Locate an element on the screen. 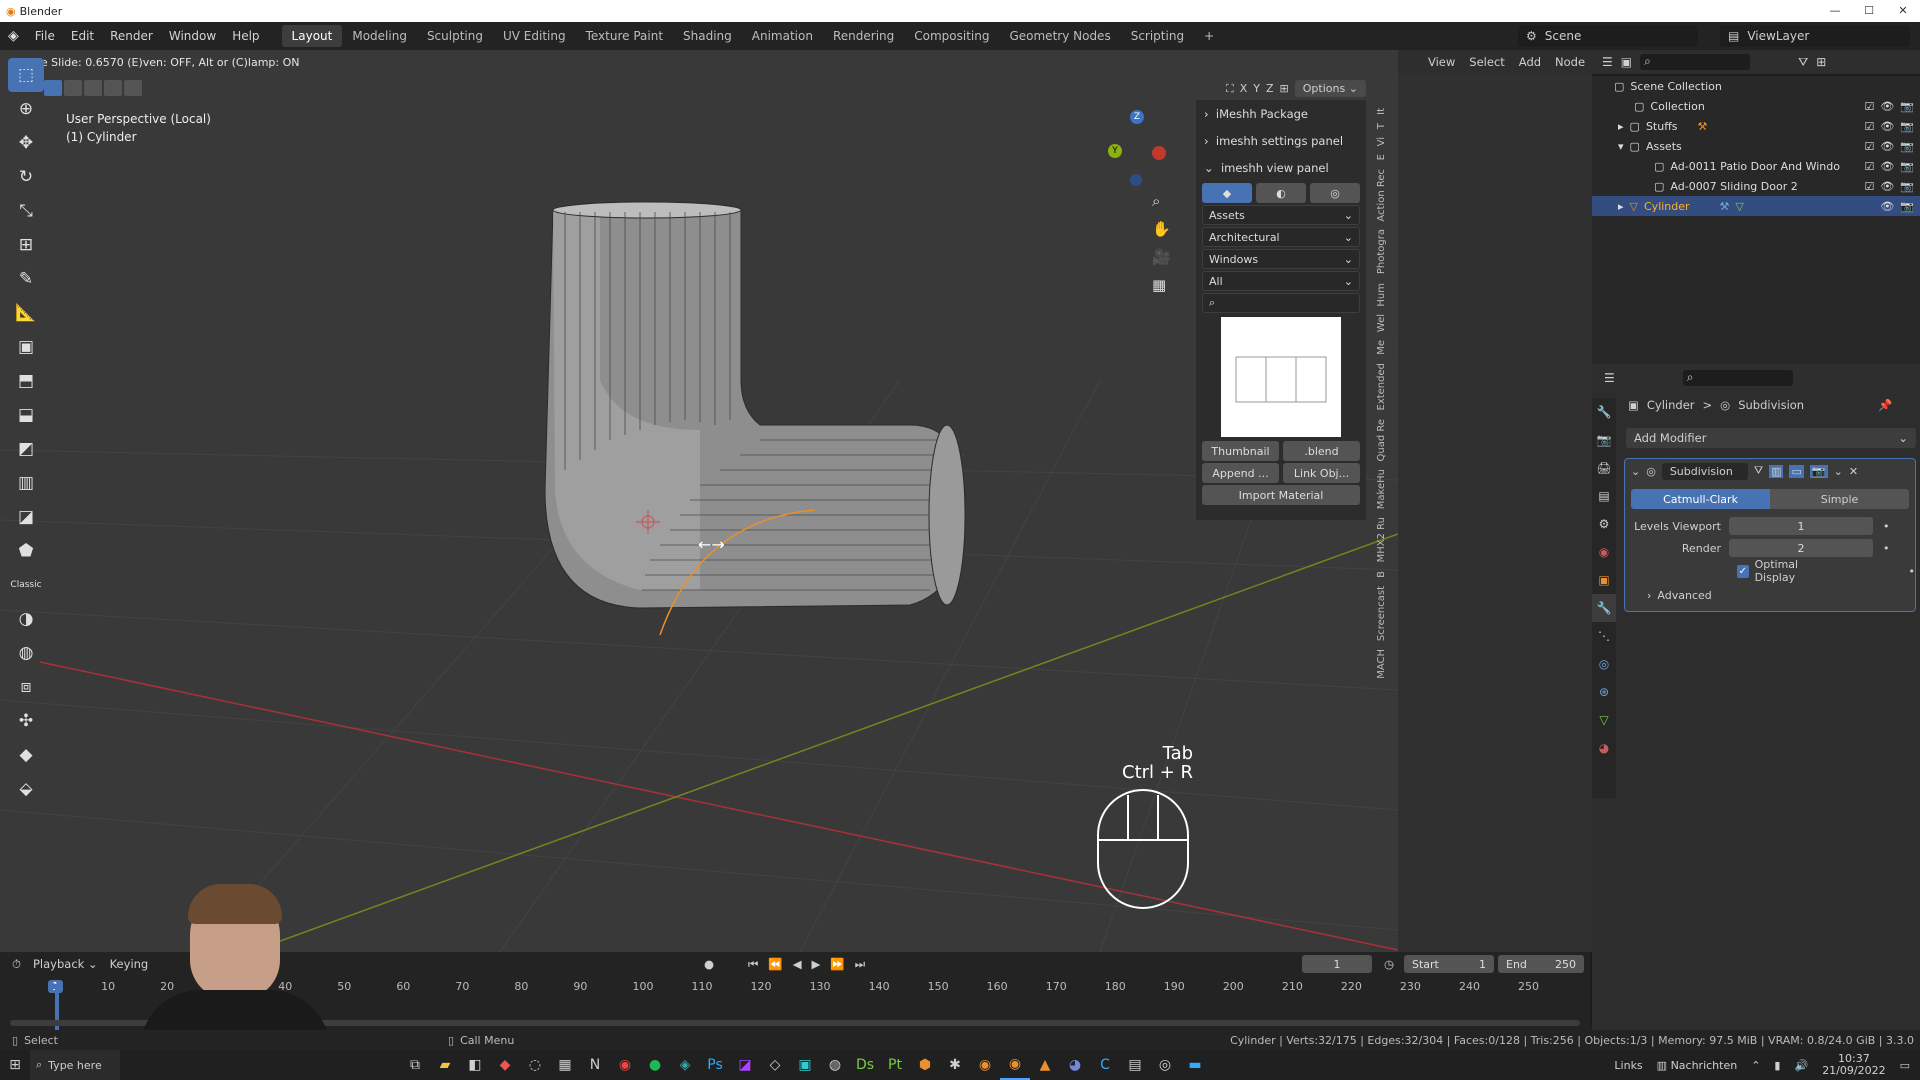 The height and width of the screenshot is (1080, 1920). dimension-icon: Ds is located at coordinates (865, 1065).